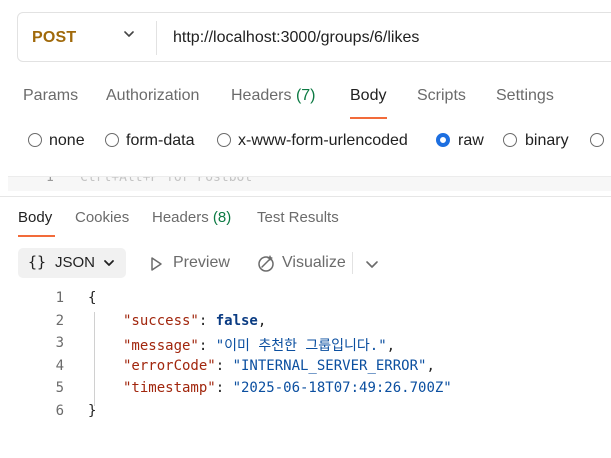 This screenshot has width=611, height=458. What do you see at coordinates (305, 95) in the screenshot?
I see `tab-headers-count: (7)` at bounding box center [305, 95].